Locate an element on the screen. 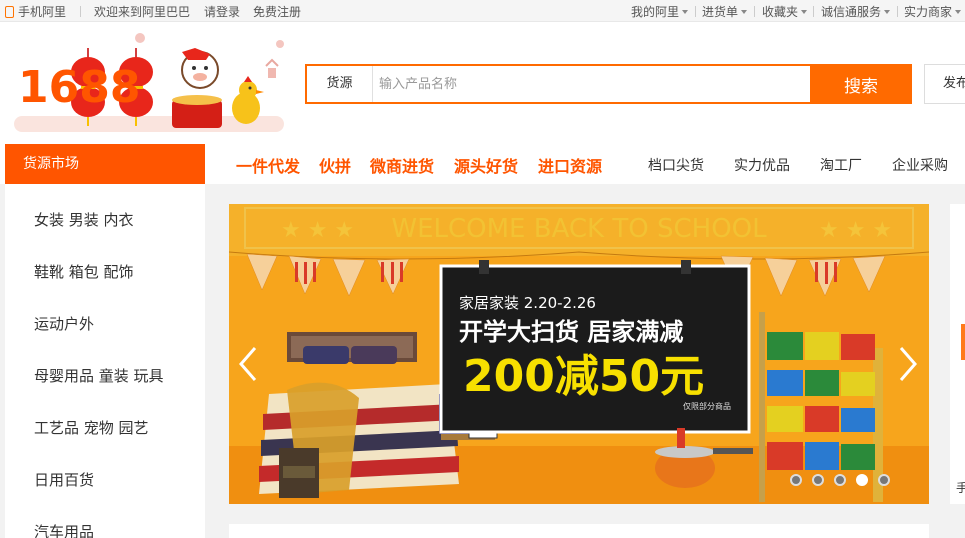 The width and height of the screenshot is (965, 538). nav-enterprise: 企业采购 is located at coordinates (920, 165).